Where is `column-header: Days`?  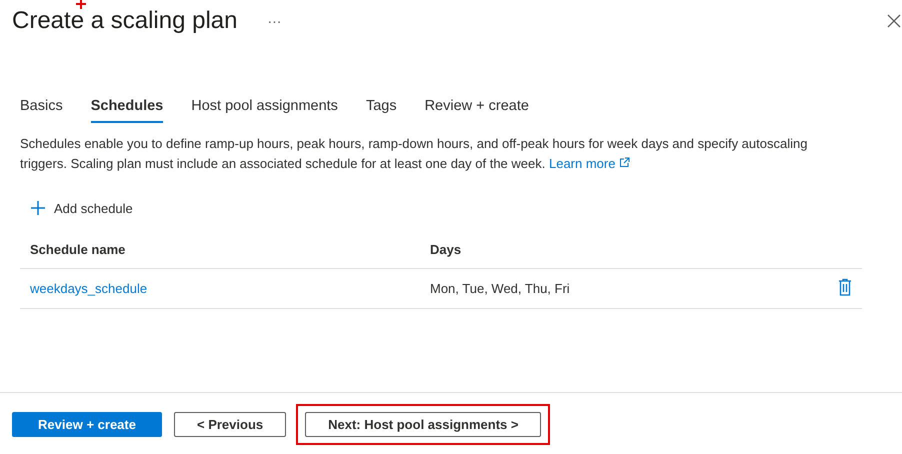 column-header: Days is located at coordinates (602, 249).